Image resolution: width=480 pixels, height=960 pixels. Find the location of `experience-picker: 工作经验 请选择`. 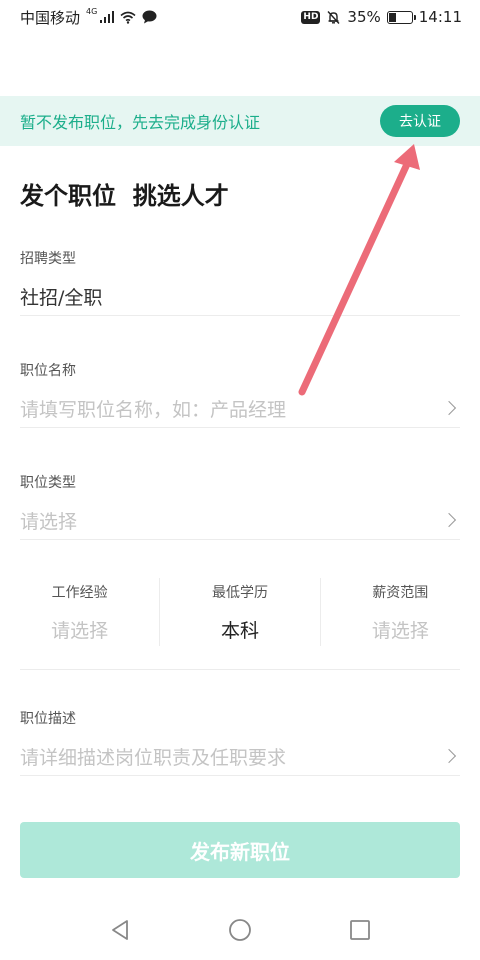

experience-picker: 工作经验 请选择 is located at coordinates (79, 624).